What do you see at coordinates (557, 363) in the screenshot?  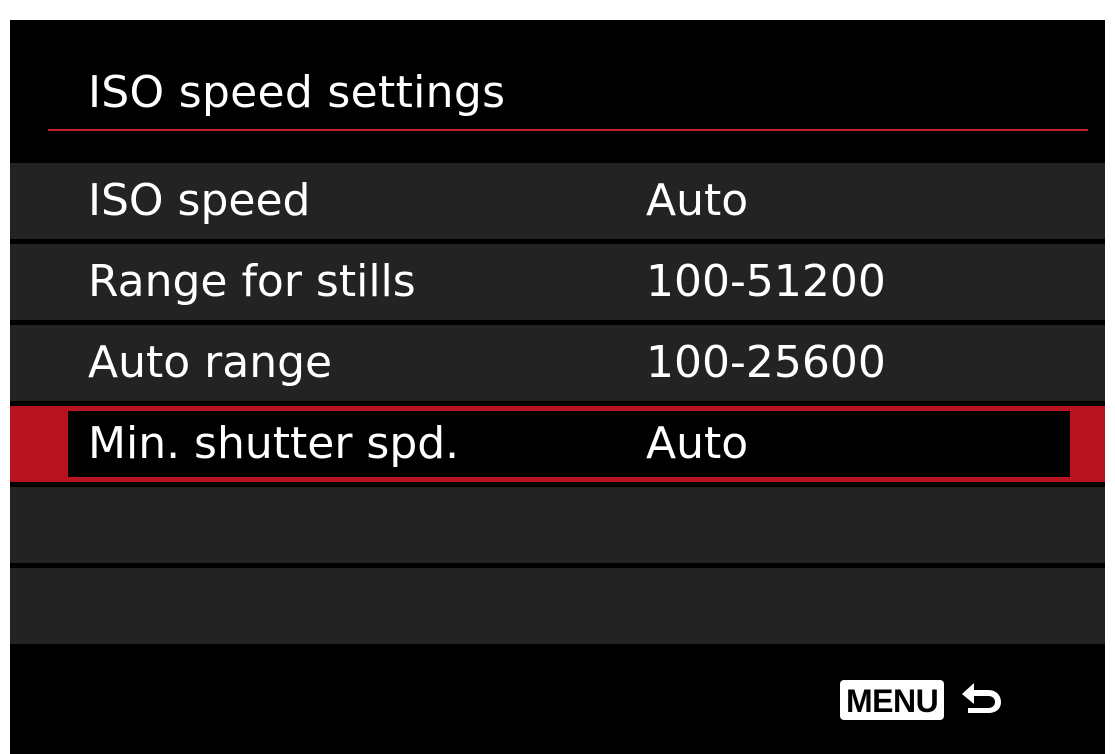 I see `menu-row-auto-range: Auto range 100-25600` at bounding box center [557, 363].